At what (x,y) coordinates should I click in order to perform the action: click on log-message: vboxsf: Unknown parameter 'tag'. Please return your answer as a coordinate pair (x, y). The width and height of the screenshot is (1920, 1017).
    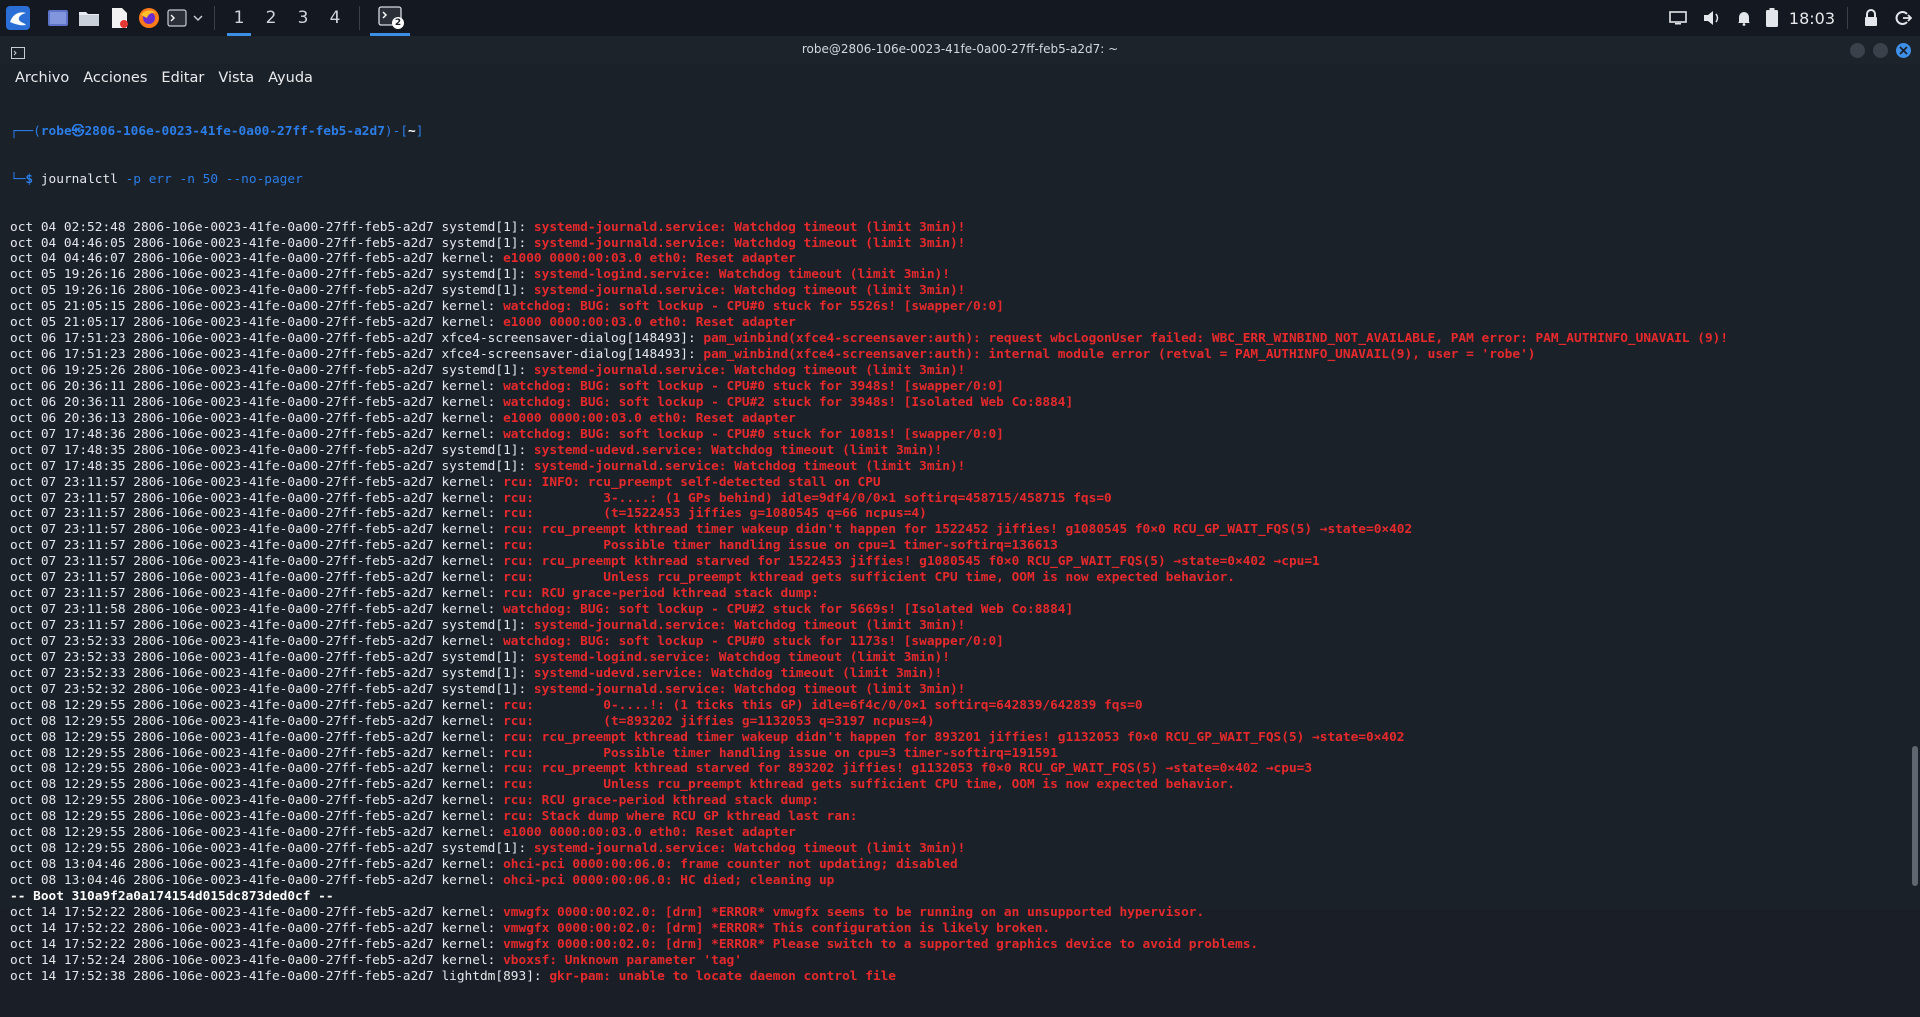
    Looking at the image, I should click on (622, 960).